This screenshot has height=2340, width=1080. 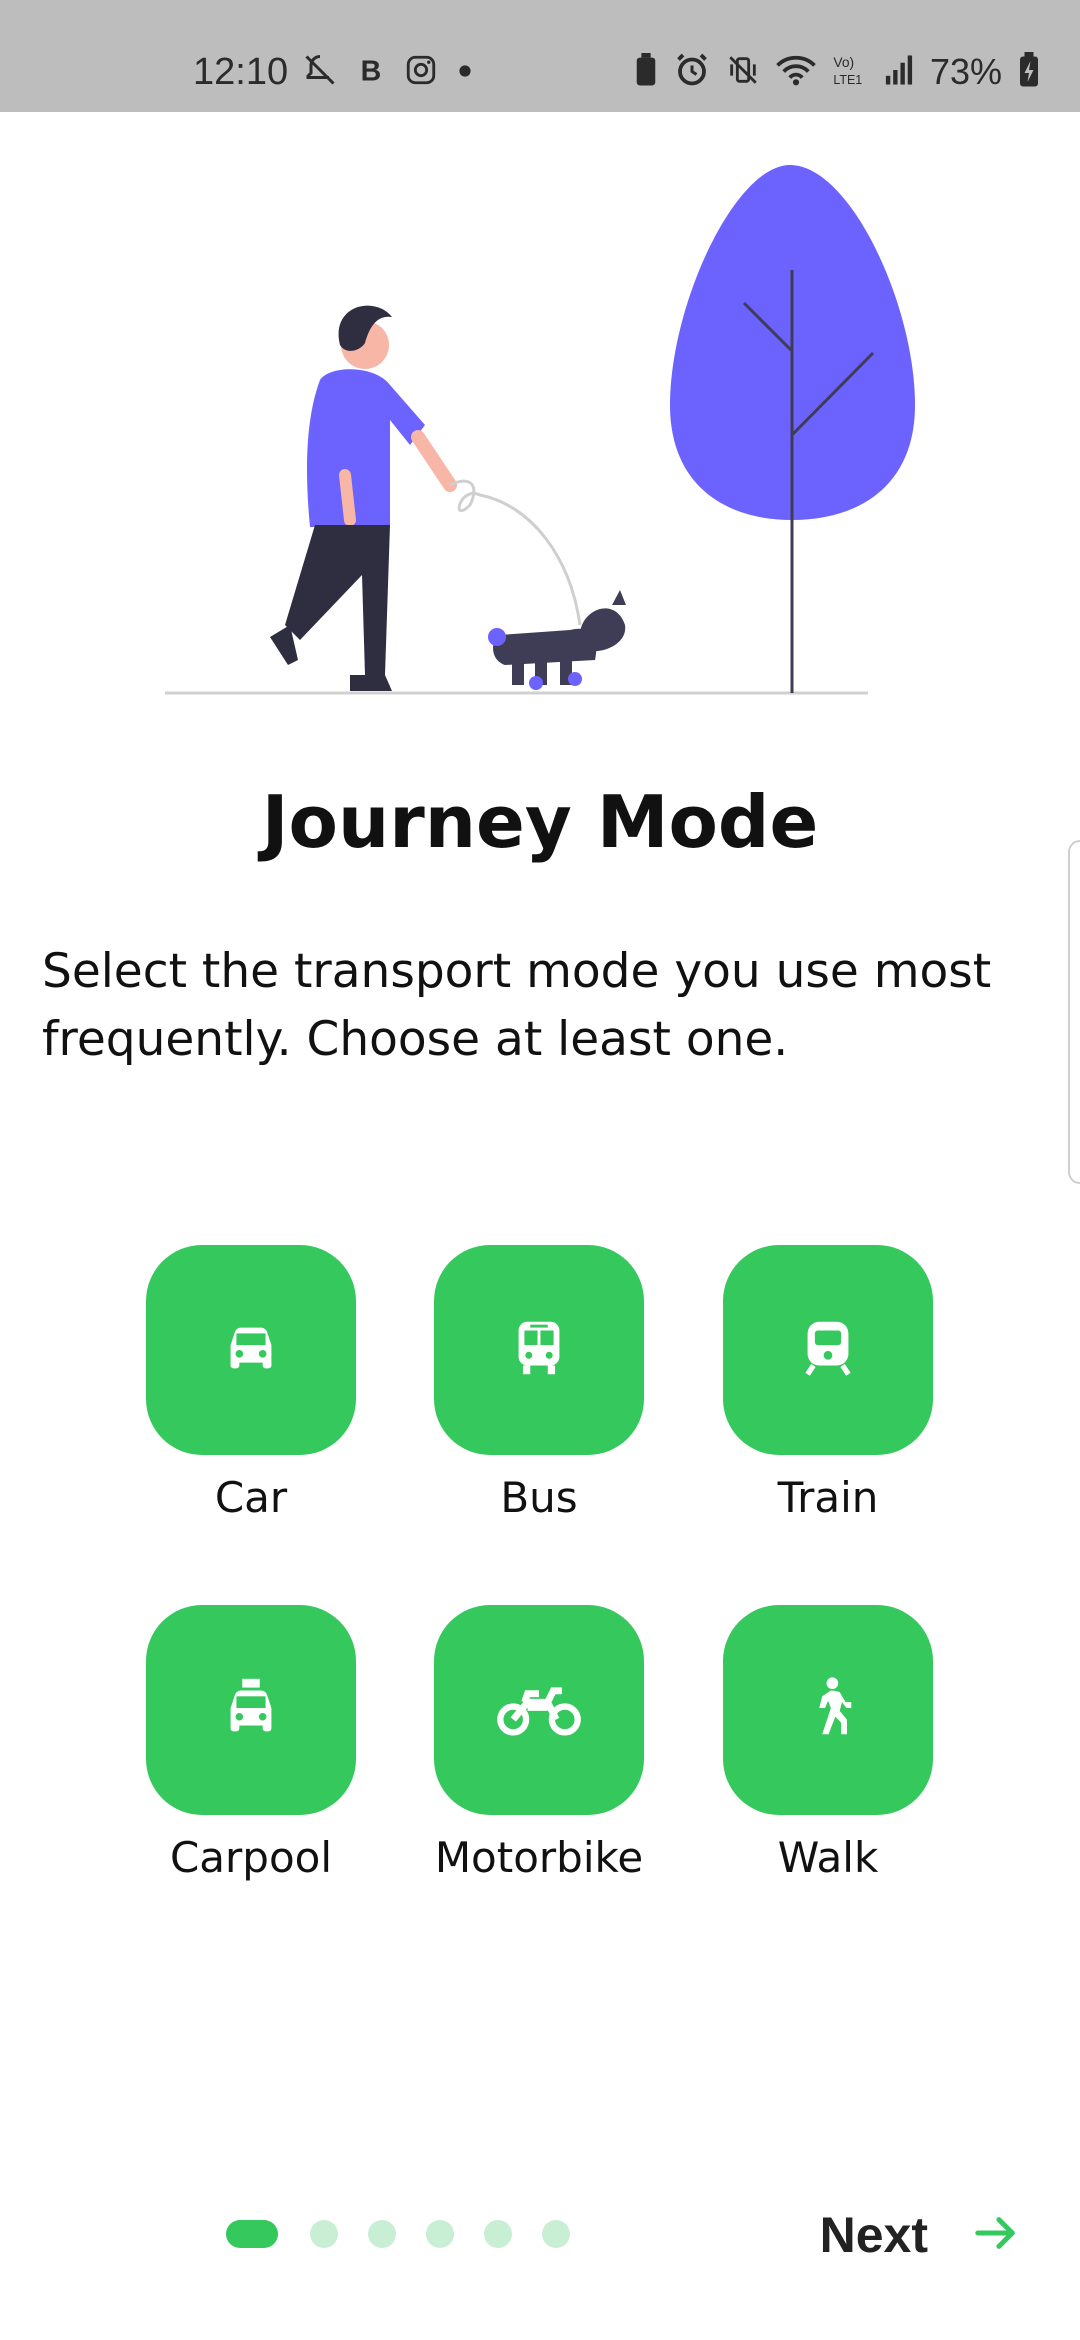 I want to click on wifi-icon, so click(x=796, y=72).